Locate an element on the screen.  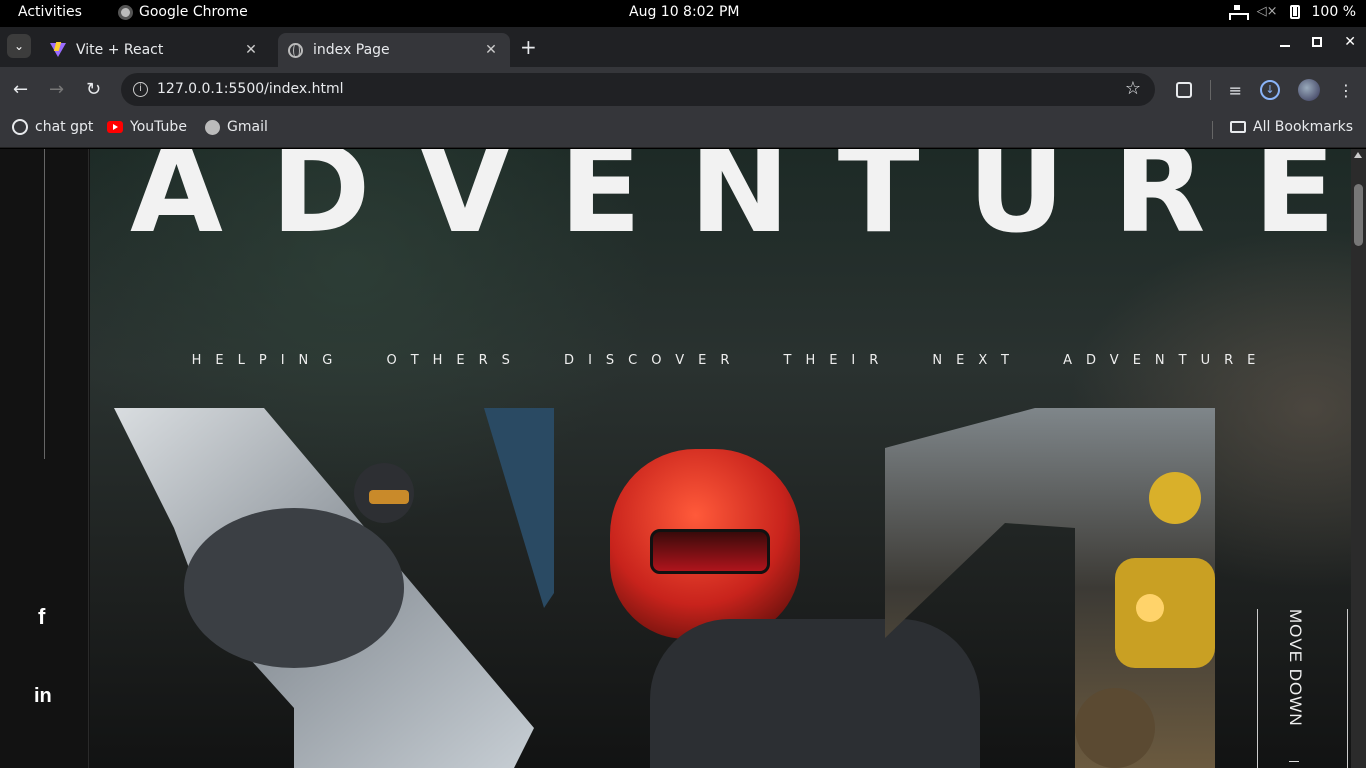
activities-button: Activities is located at coordinates (50, 12).